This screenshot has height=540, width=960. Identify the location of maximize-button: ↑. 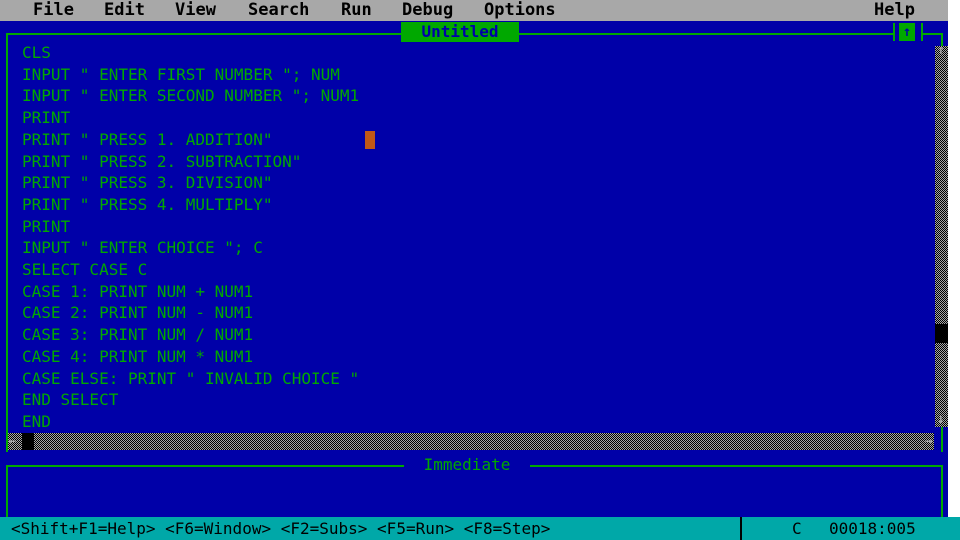
(908, 32).